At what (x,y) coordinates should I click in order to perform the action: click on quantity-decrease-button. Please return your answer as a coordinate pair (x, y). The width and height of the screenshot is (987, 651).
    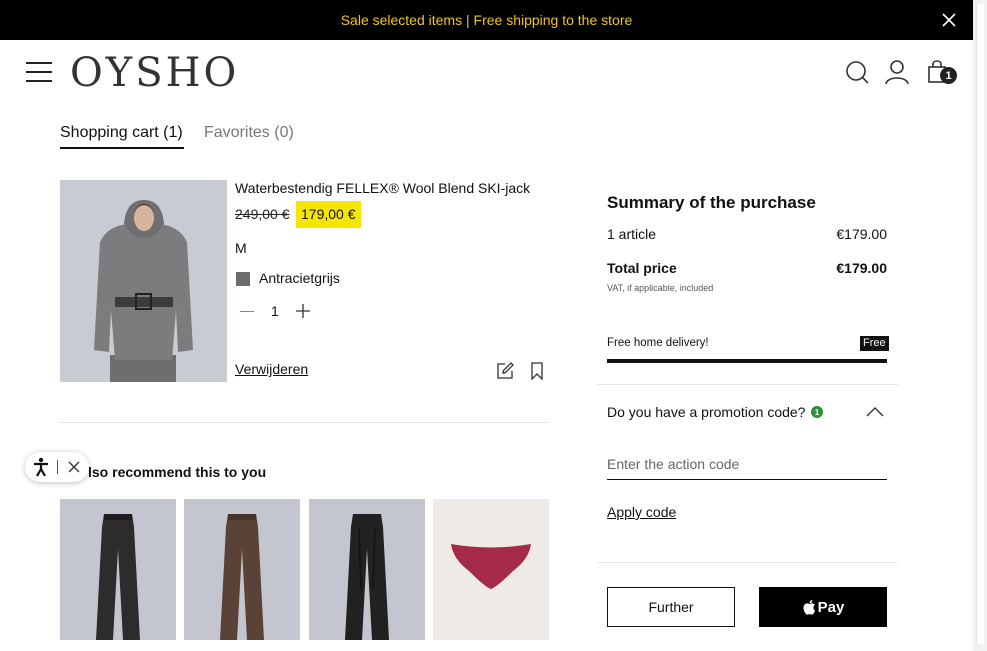
    Looking at the image, I should click on (247, 311).